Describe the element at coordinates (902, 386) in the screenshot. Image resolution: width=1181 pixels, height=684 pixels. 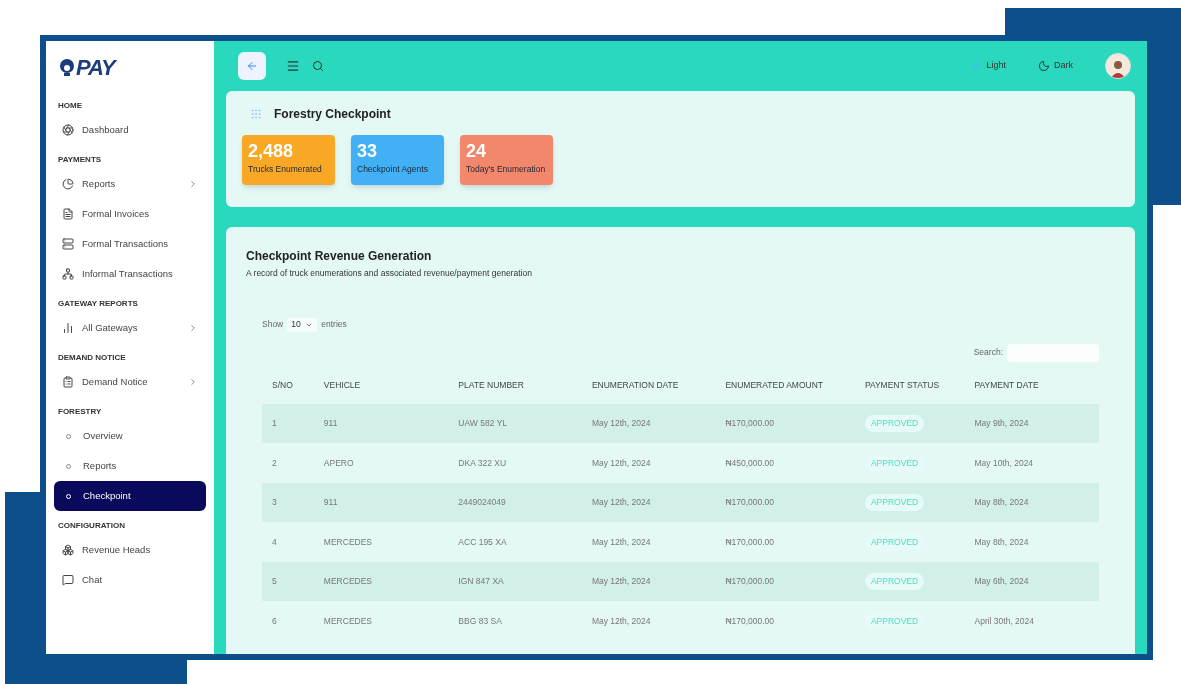
I see `column-header: PAYMENT STATUS` at that location.